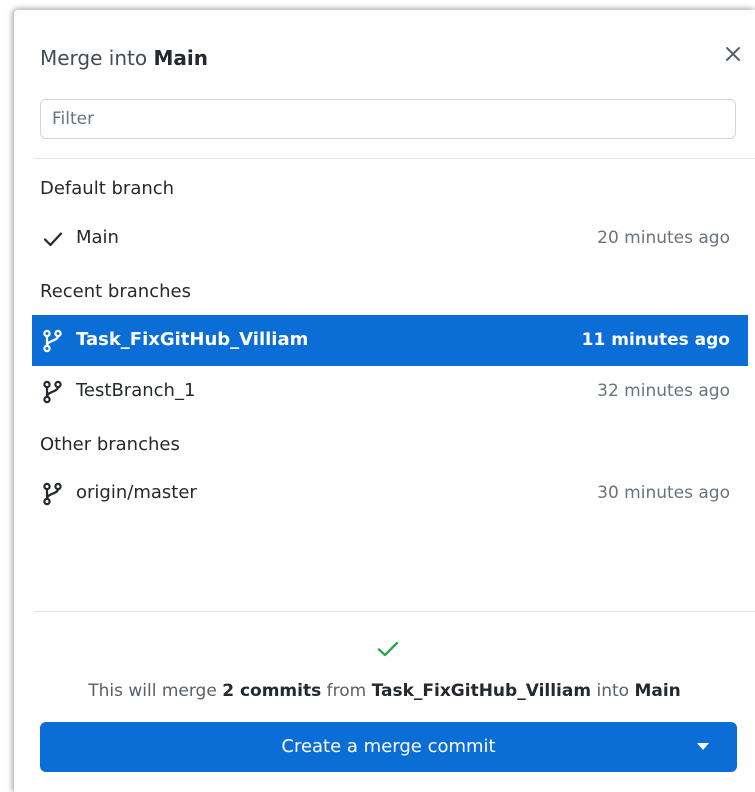 The height and width of the screenshot is (792, 755). I want to click on branch-time: 11 minutes ago, so click(655, 340).